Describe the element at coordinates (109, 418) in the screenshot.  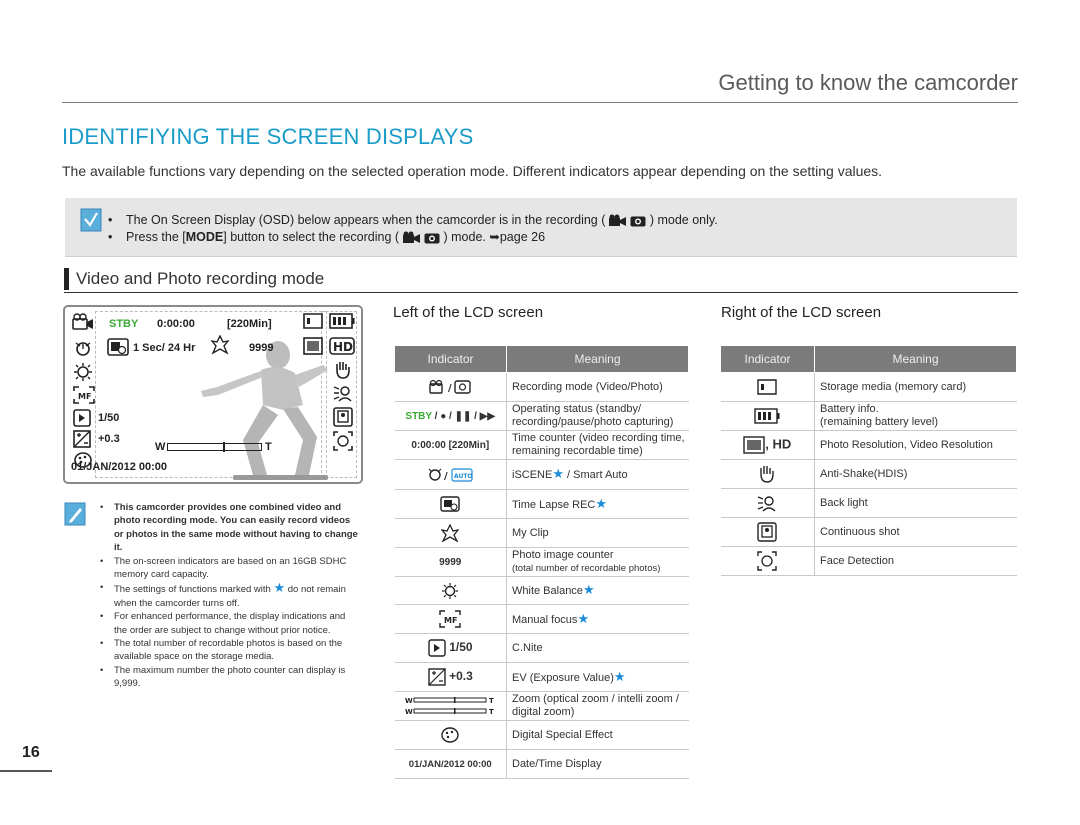
I see `lcd-cnite: 1/50` at that location.